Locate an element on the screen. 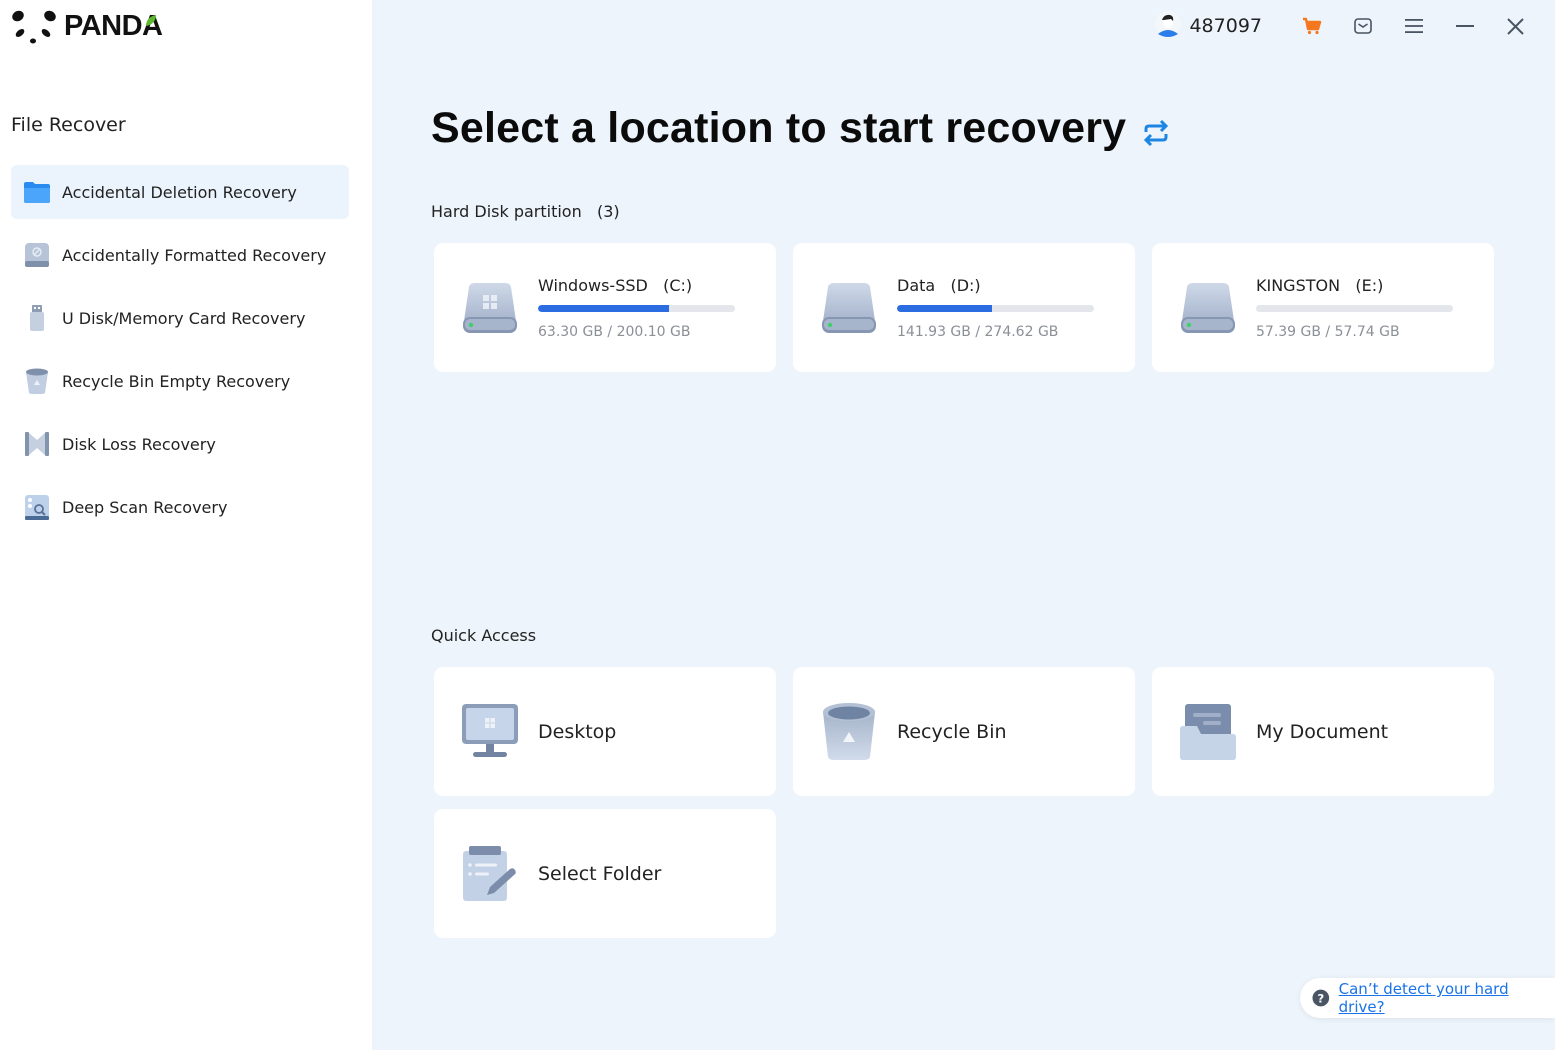  document-folder-icon is located at coordinates (1208, 732).